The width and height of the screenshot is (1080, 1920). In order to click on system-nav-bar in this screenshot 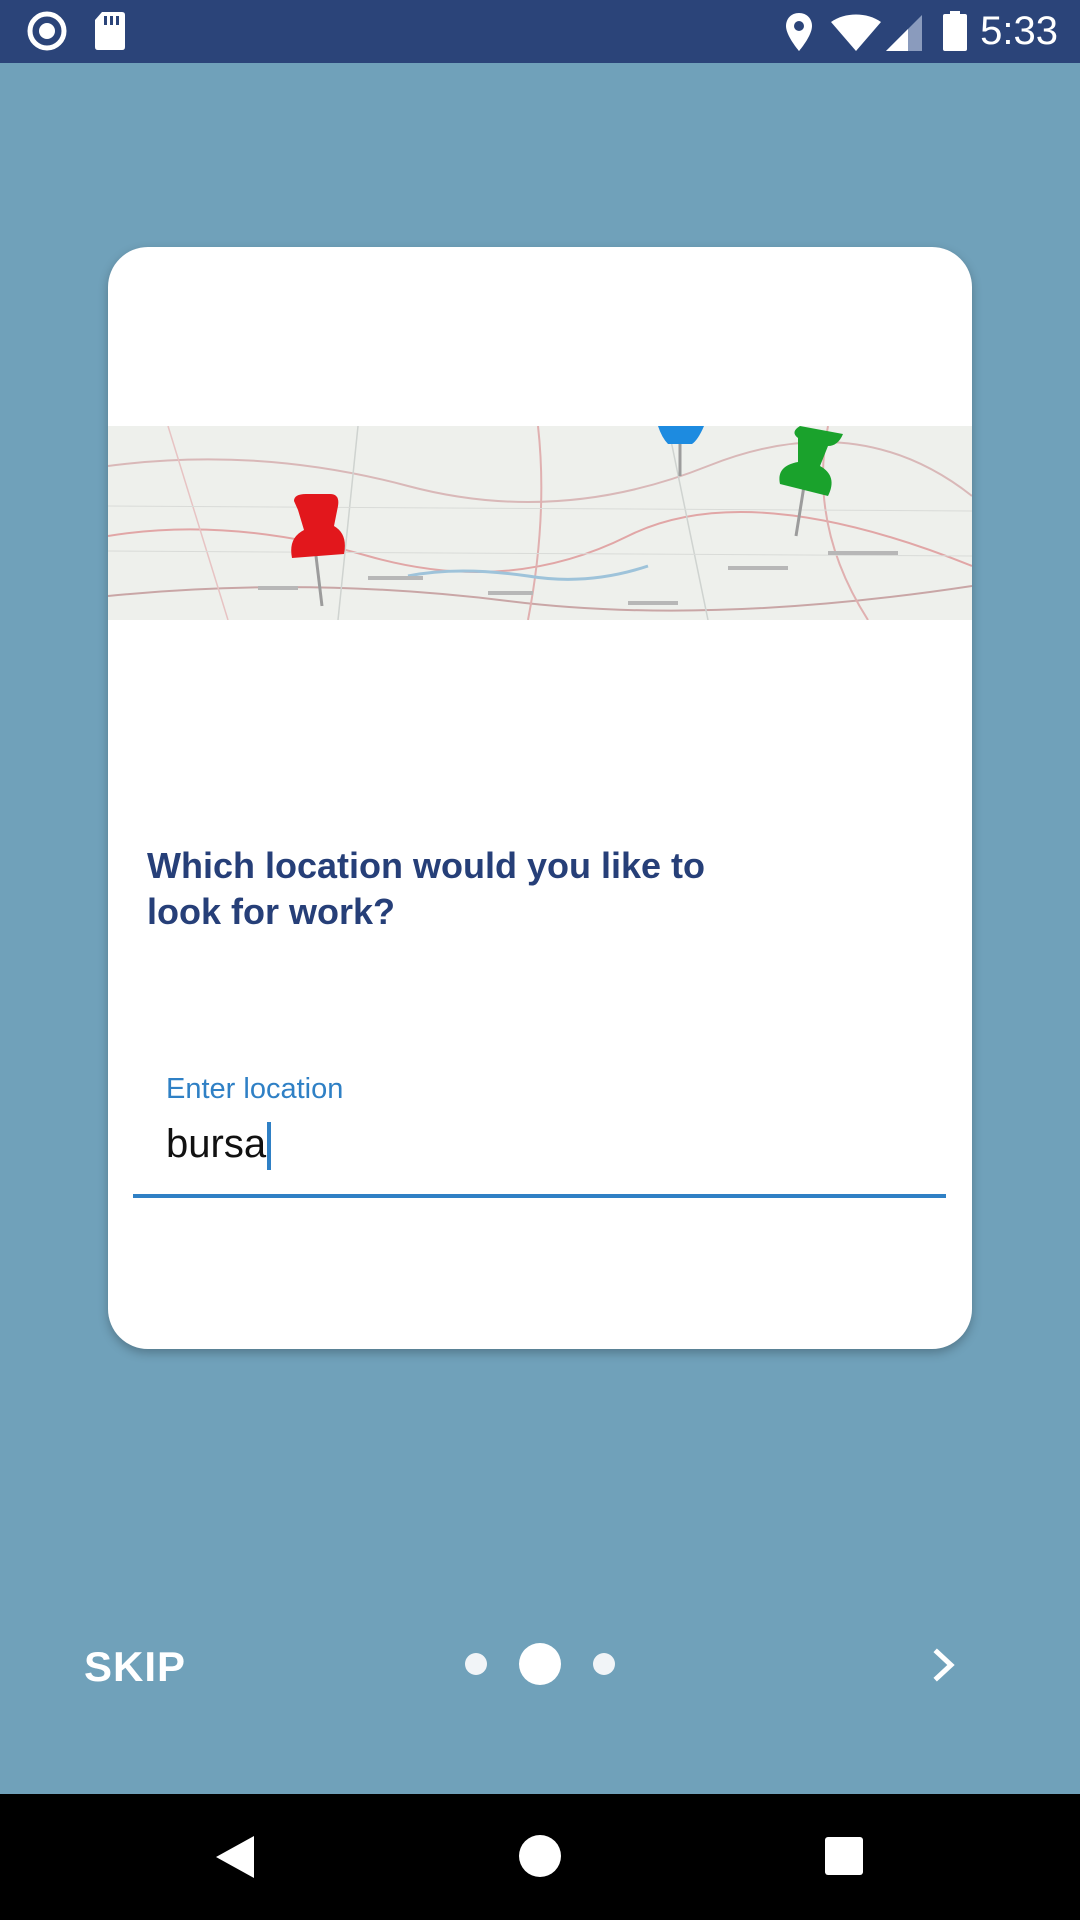, I will do `click(540, 1857)`.